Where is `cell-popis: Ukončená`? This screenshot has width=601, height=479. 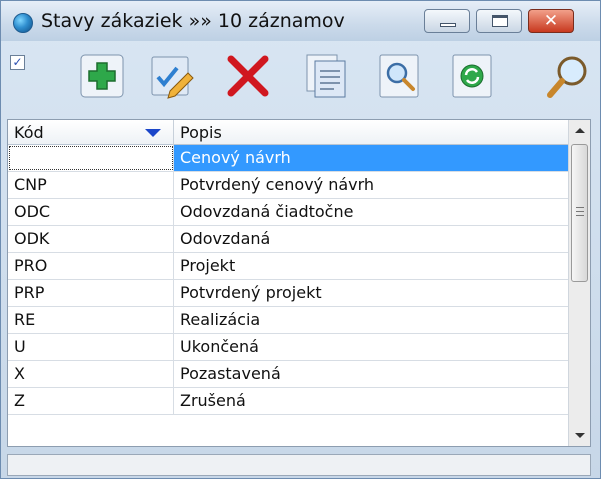
cell-popis: Ukončená is located at coordinates (219, 346).